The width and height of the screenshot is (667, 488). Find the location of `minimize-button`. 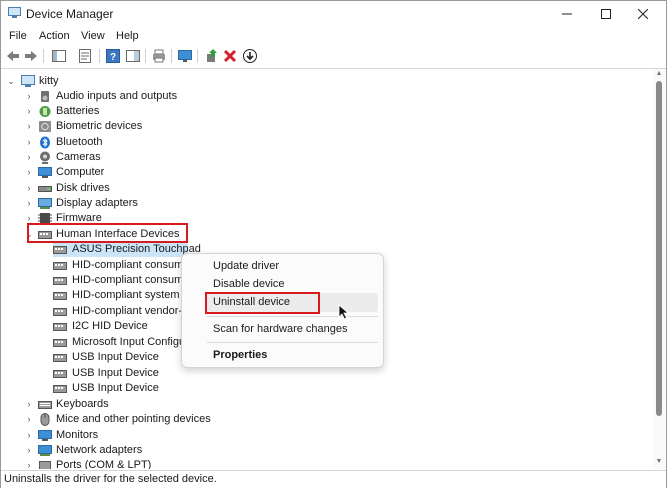

minimize-button is located at coordinates (567, 13).